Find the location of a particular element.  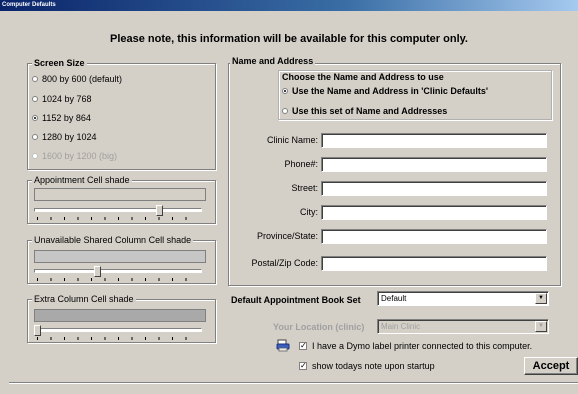

todays-note-checkbox: ✓ show todays note upon startup is located at coordinates (367, 366).